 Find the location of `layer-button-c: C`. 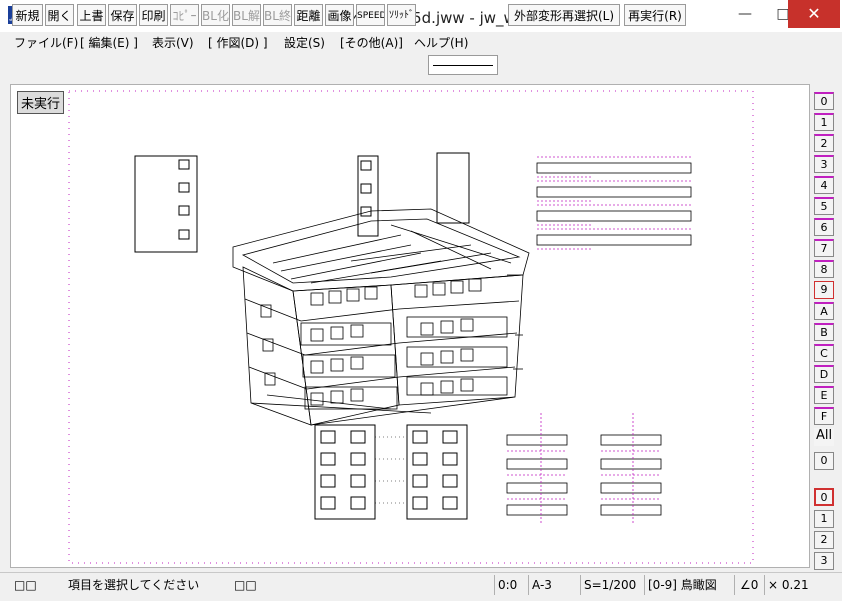

layer-button-c: C is located at coordinates (824, 353).